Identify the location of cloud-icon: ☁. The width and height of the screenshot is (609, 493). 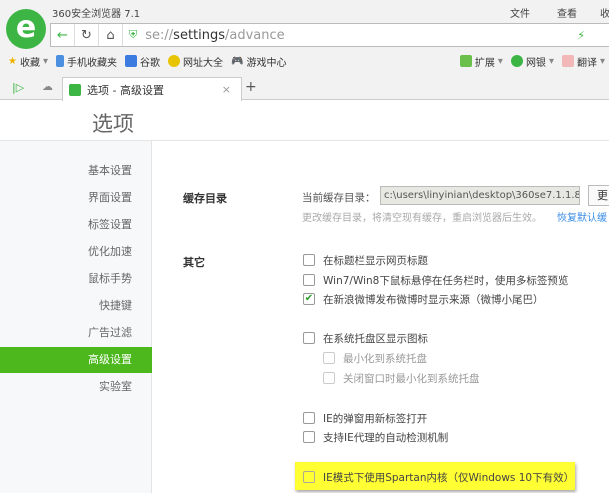
(47, 86).